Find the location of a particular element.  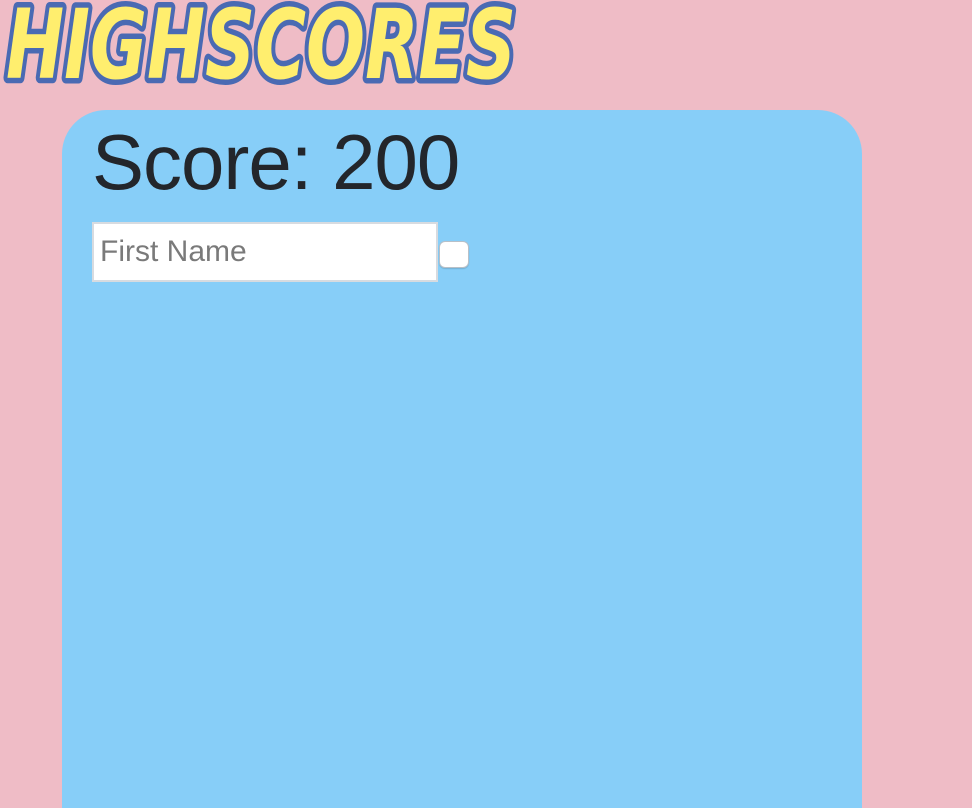

highscores-logo: HIGHSCORES is located at coordinates (270, 48).